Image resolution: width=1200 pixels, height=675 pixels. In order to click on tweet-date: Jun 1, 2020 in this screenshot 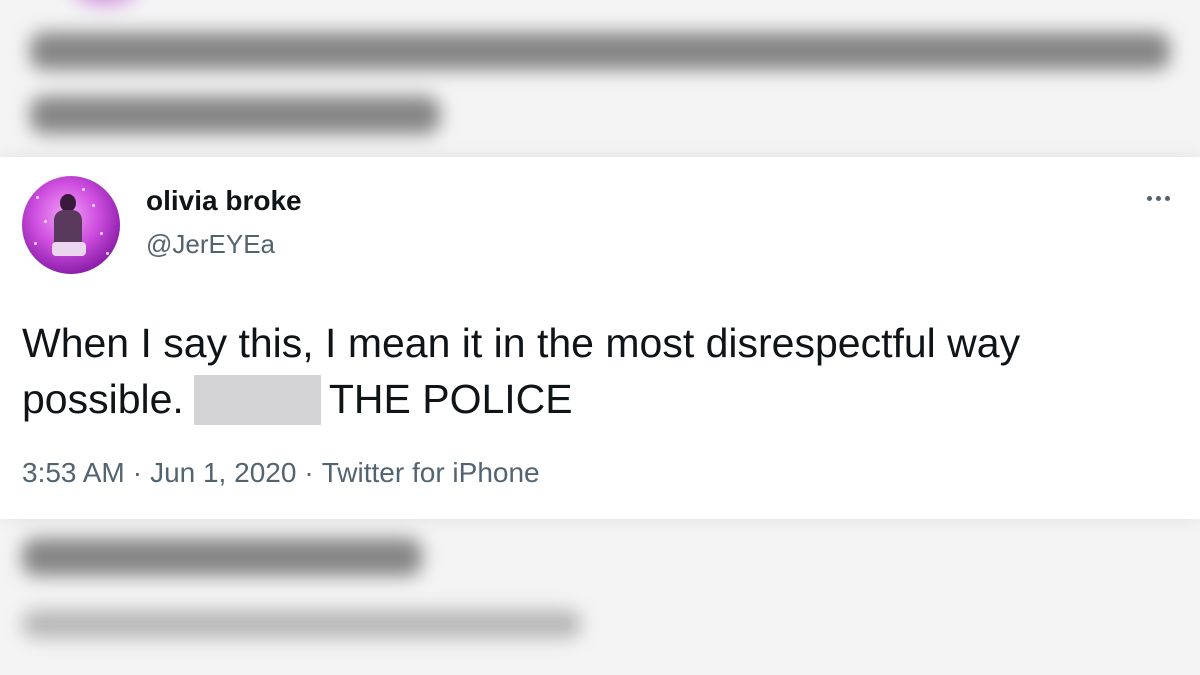, I will do `click(223, 472)`.